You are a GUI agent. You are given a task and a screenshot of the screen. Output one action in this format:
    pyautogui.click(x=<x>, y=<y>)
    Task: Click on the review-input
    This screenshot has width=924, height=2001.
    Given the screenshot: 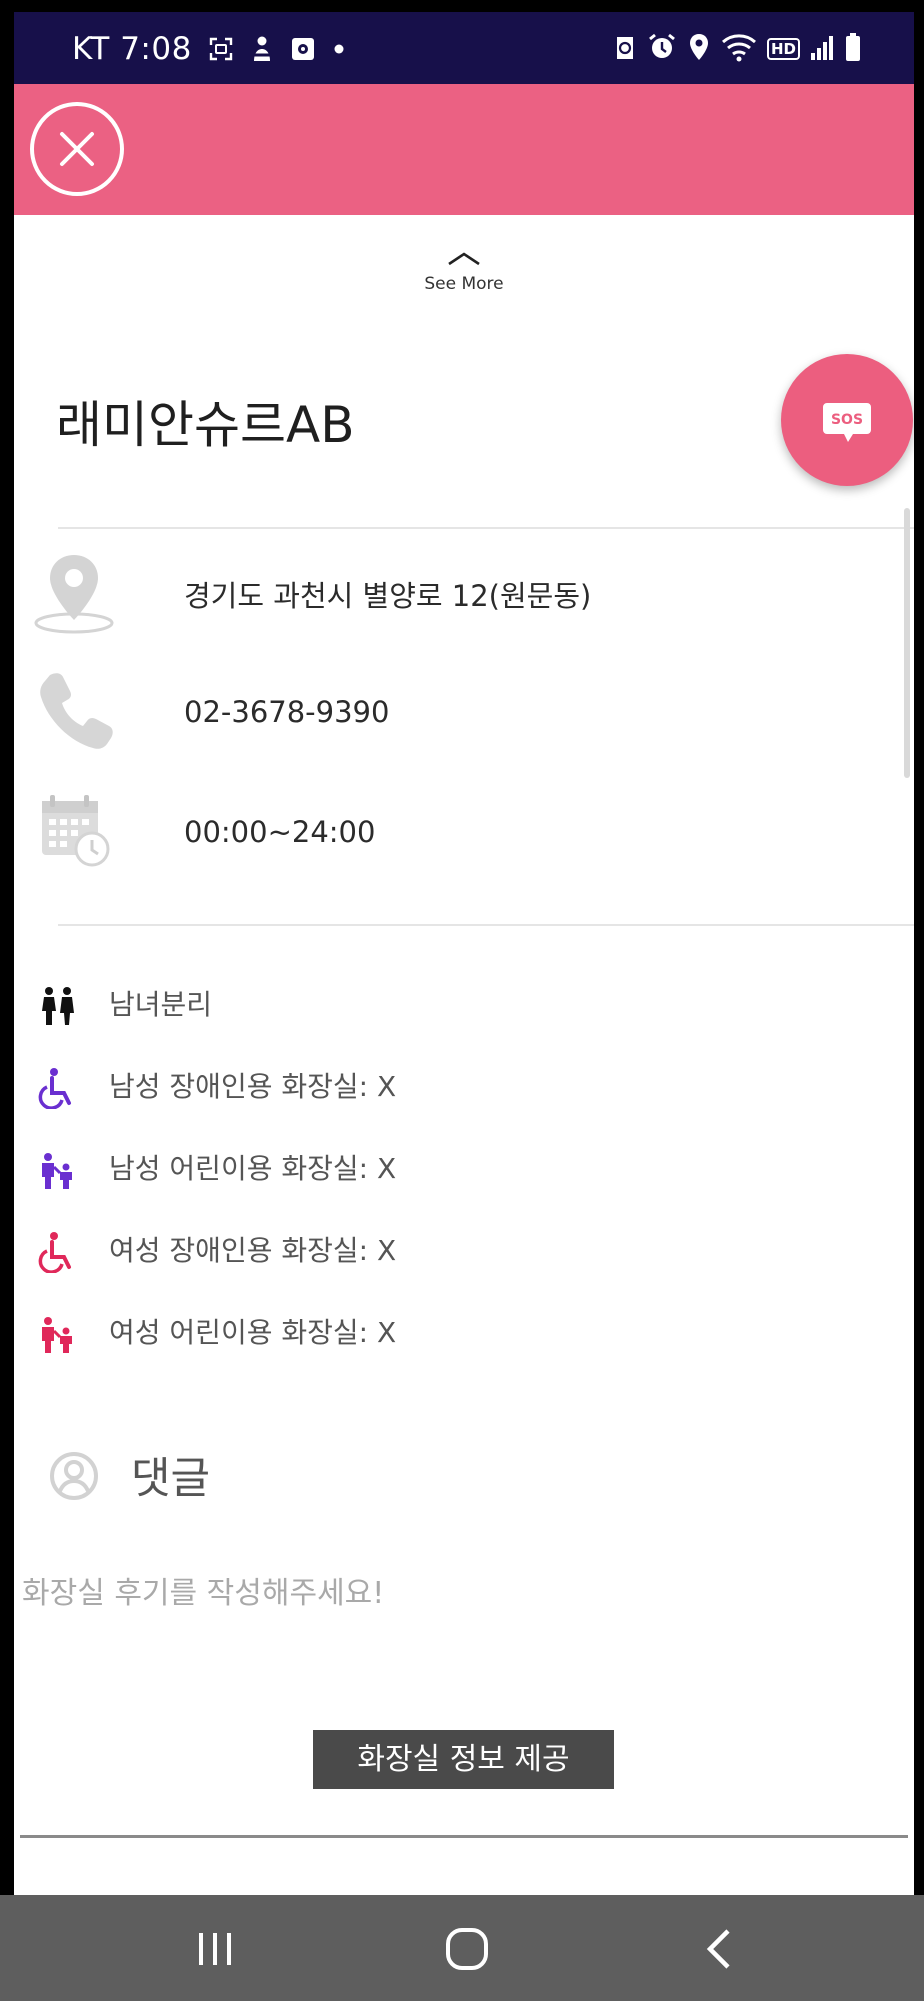 What is the action you would take?
    pyautogui.click(x=452, y=1593)
    